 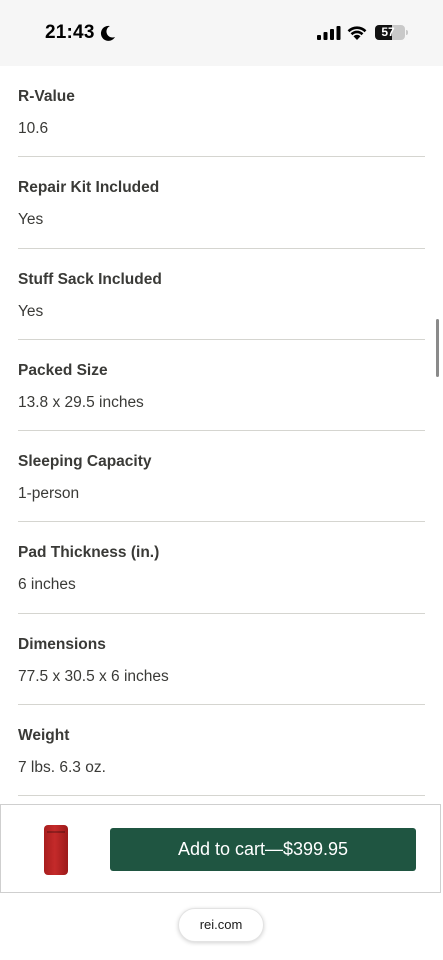 I want to click on wifi-icon, so click(x=357, y=33).